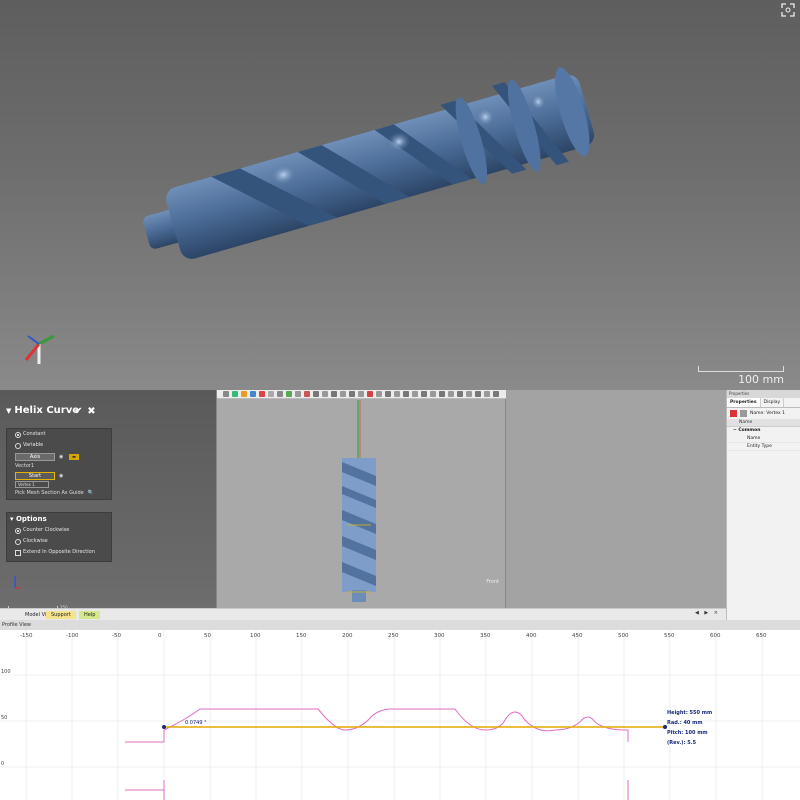  What do you see at coordinates (439, 636) in the screenshot?
I see `x-tick-label: 300` at bounding box center [439, 636].